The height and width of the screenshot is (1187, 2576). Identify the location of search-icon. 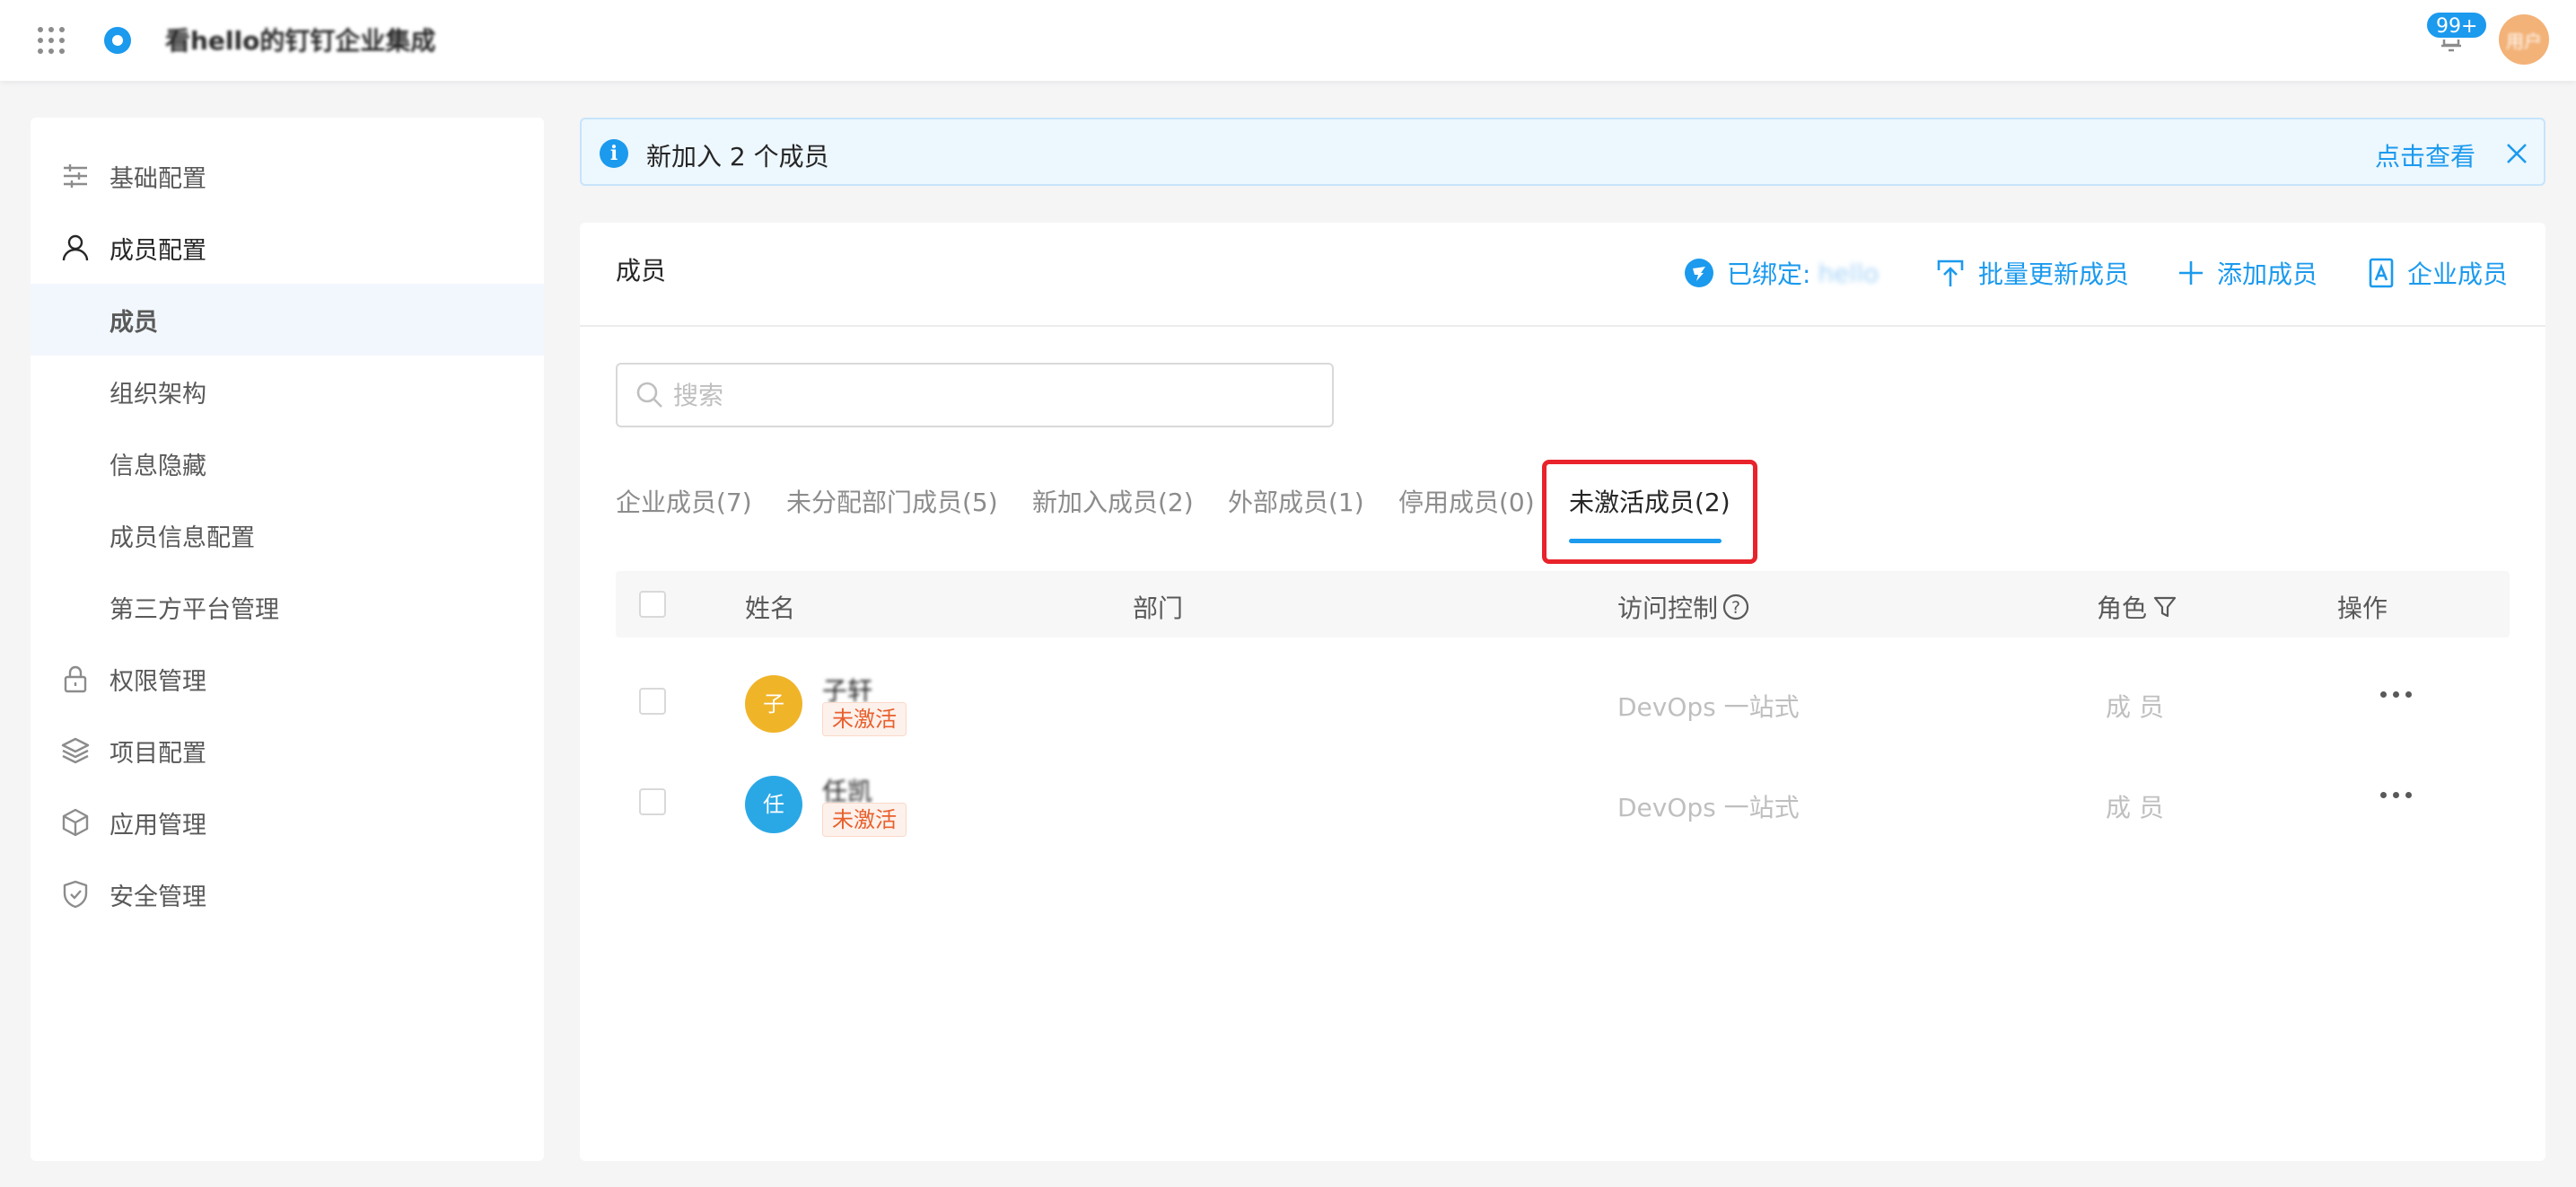
(649, 395).